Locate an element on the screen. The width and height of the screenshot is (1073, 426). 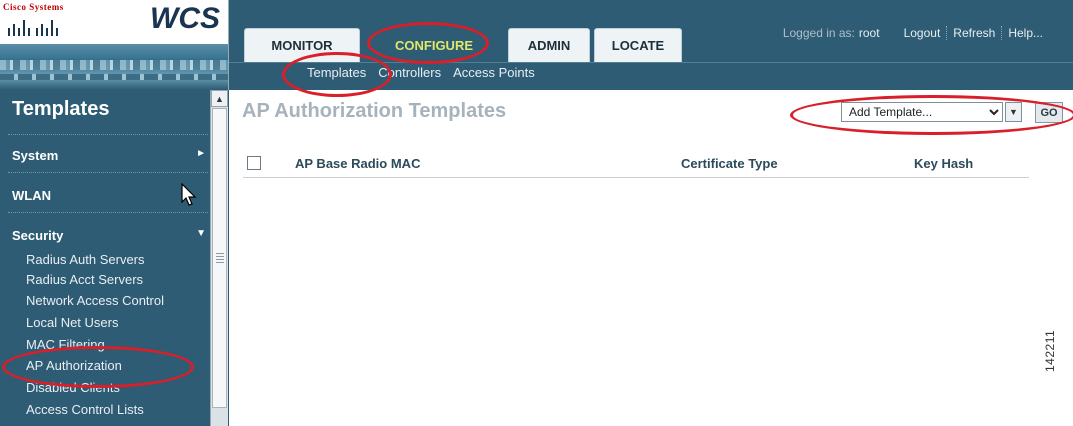
scrollbar-thumb is located at coordinates (219, 258).